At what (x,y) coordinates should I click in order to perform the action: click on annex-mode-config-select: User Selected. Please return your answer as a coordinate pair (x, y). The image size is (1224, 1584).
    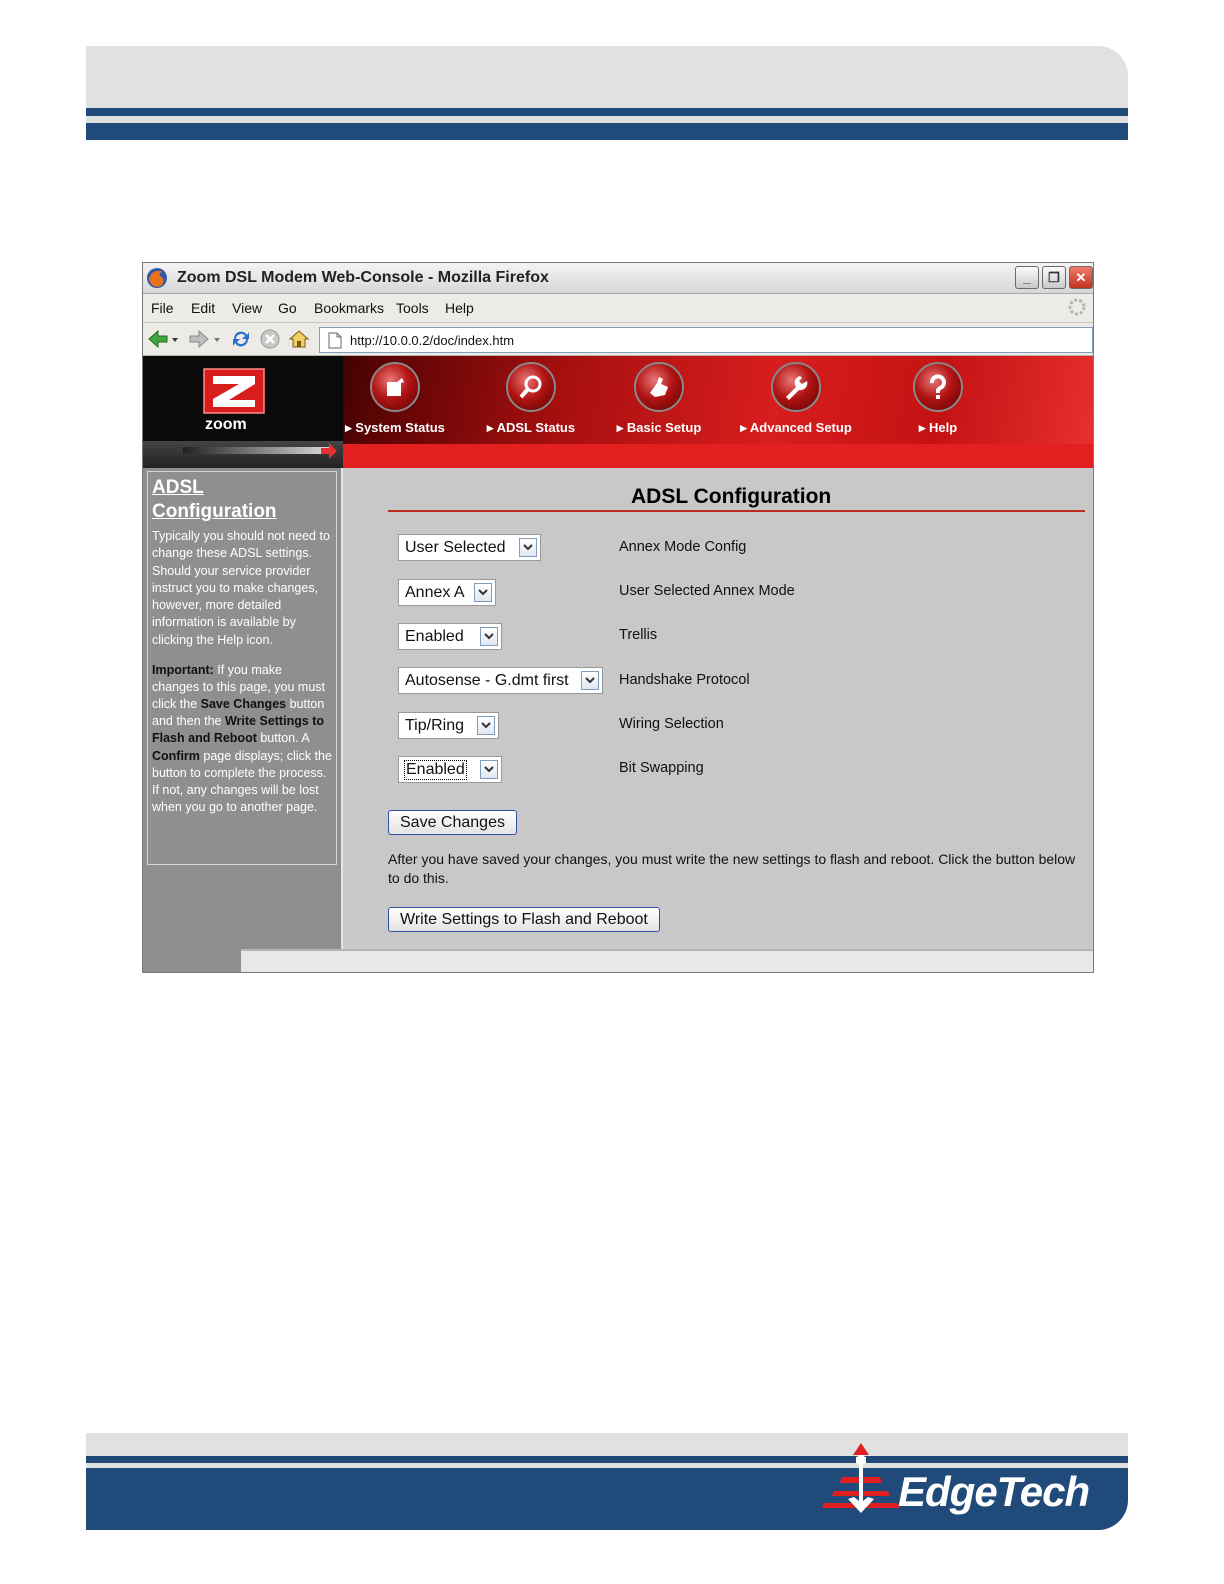
    Looking at the image, I should click on (469, 547).